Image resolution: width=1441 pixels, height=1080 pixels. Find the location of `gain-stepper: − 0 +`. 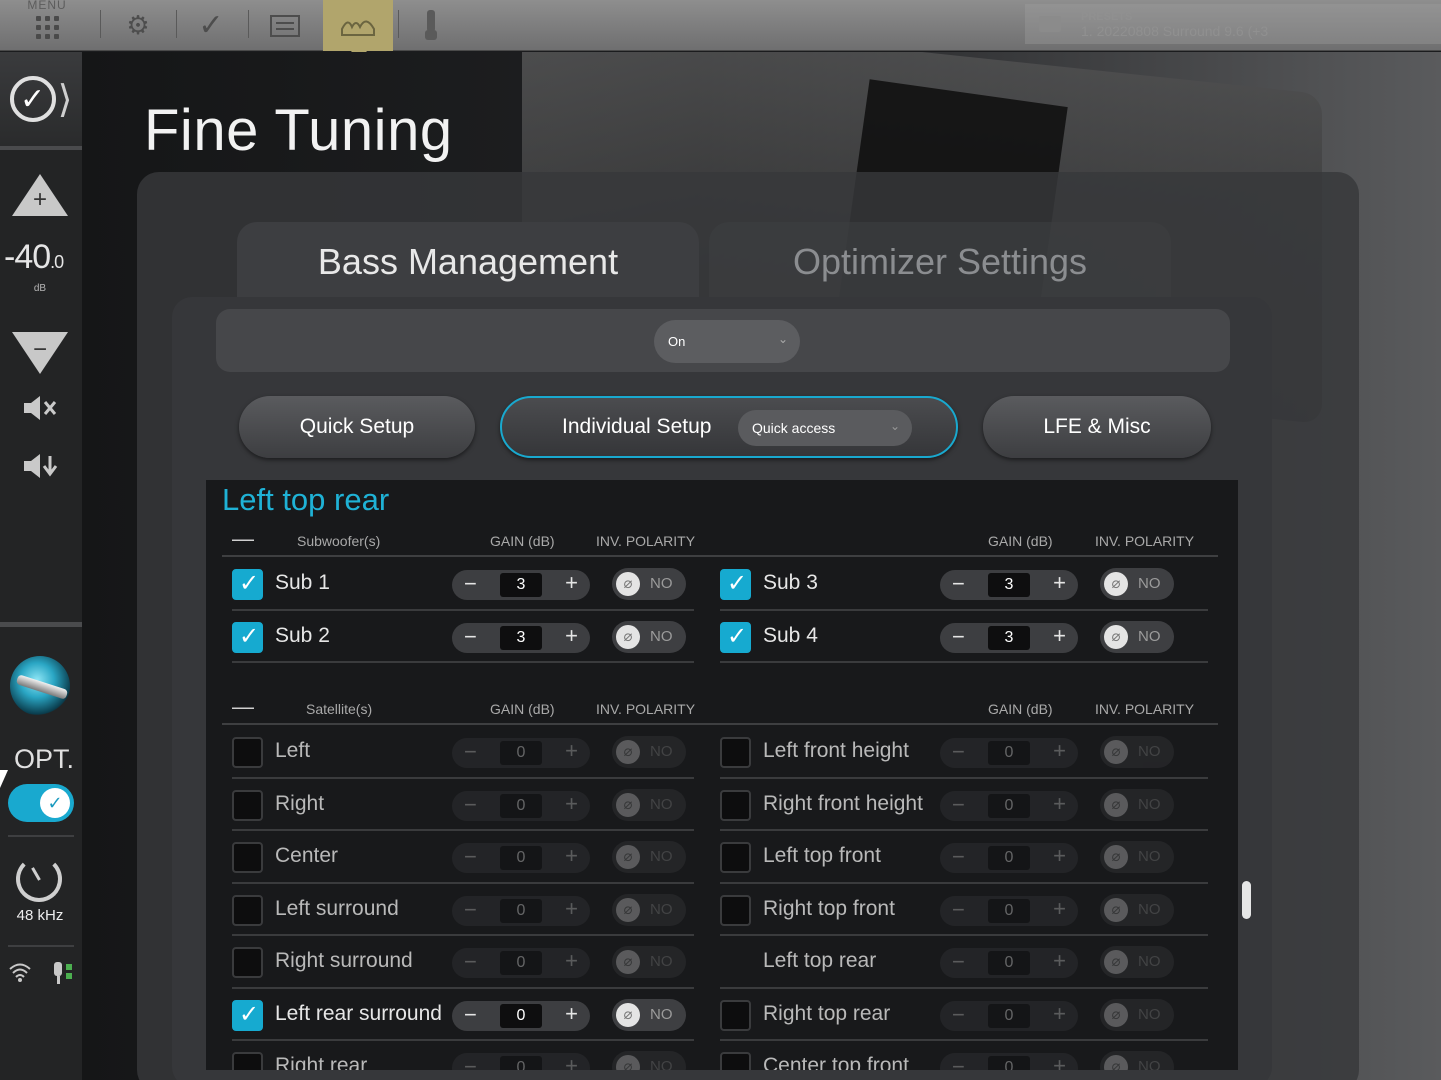

gain-stepper: − 0 + is located at coordinates (1009, 1061).